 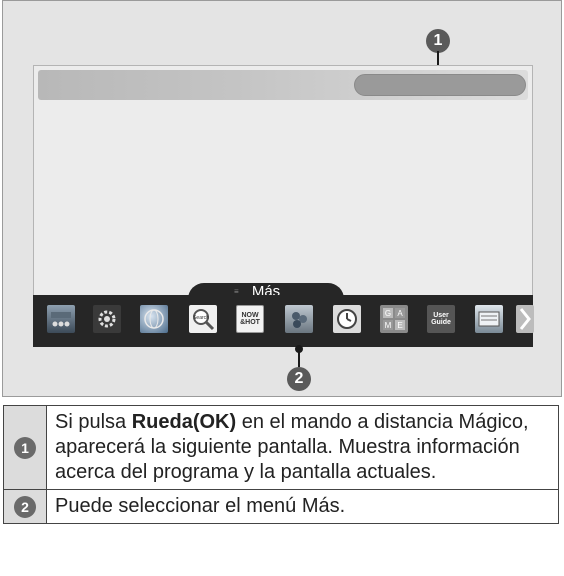 What do you see at coordinates (302, 506) in the screenshot?
I see `row-text-2: Puede seleccionar el menú Más.` at bounding box center [302, 506].